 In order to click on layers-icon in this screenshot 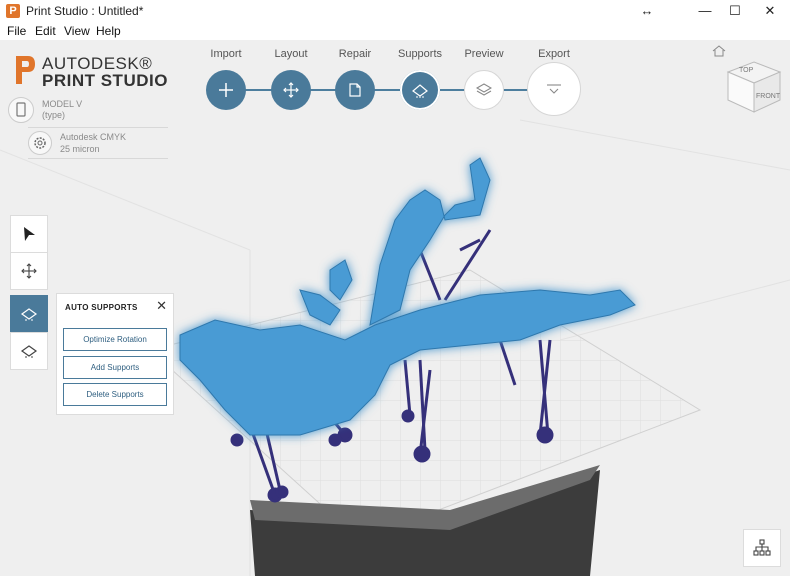, I will do `click(484, 90)`.